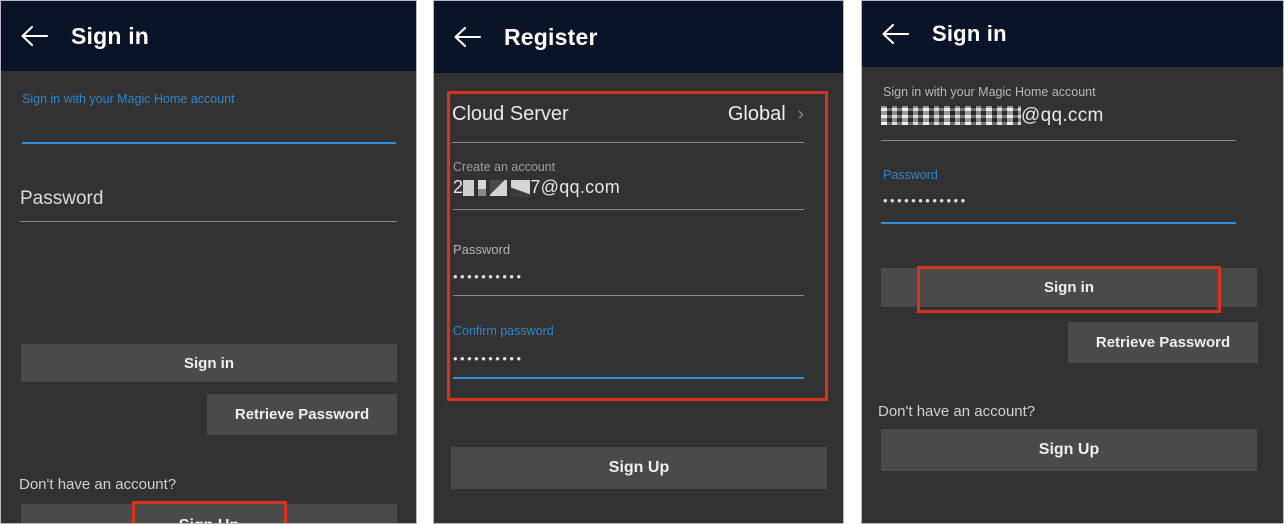 The image size is (1284, 524). What do you see at coordinates (61, 199) in the screenshot?
I see `password-placeholder: Password` at bounding box center [61, 199].